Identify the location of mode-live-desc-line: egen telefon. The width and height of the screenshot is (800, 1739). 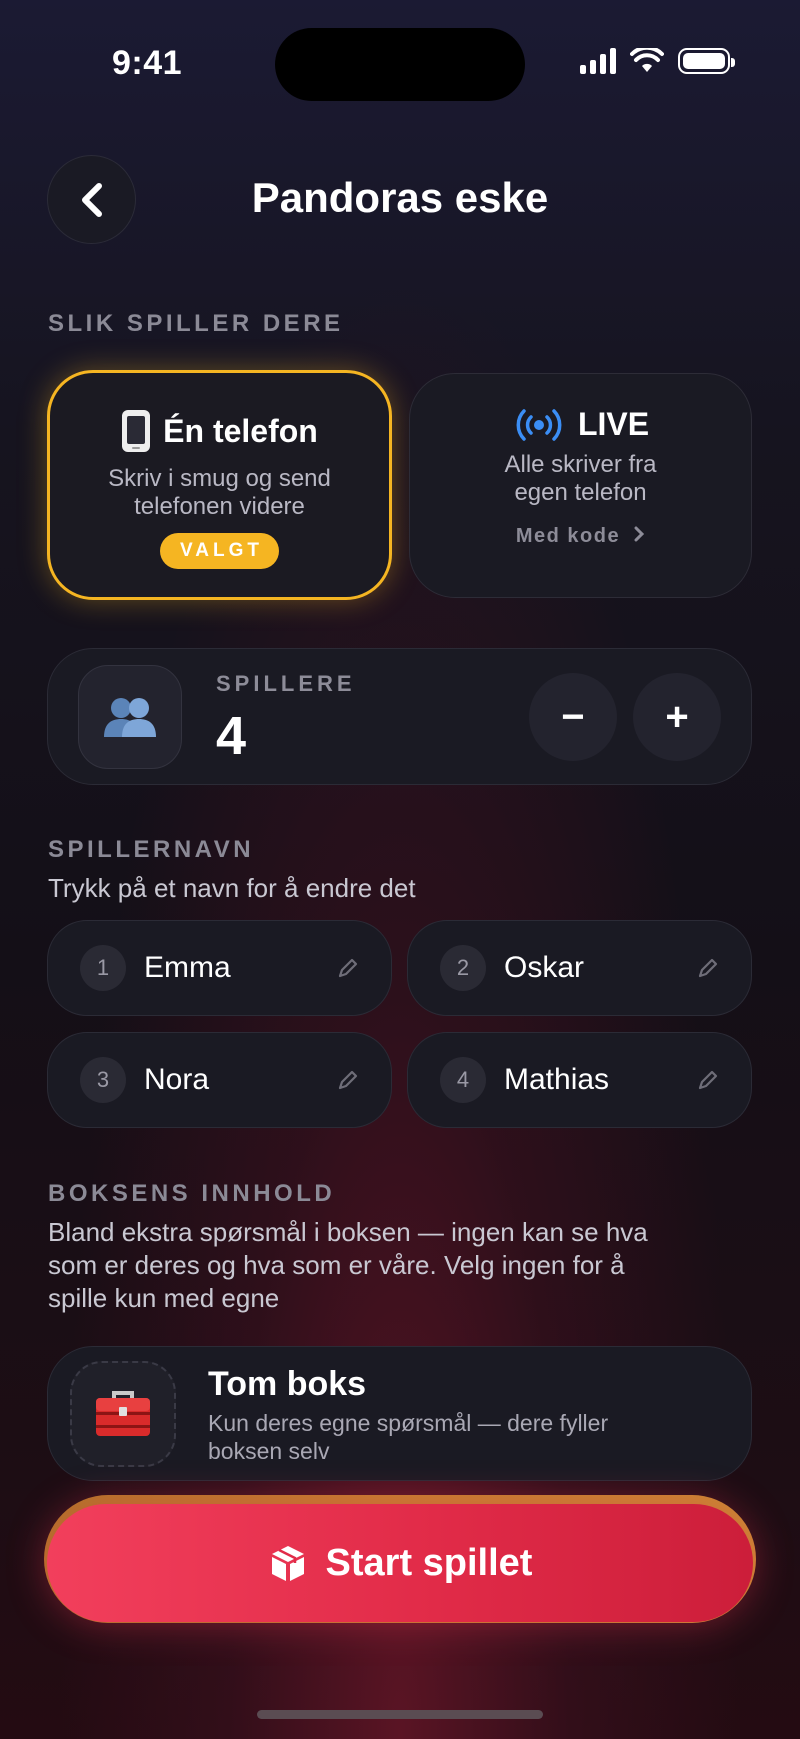
(580, 492).